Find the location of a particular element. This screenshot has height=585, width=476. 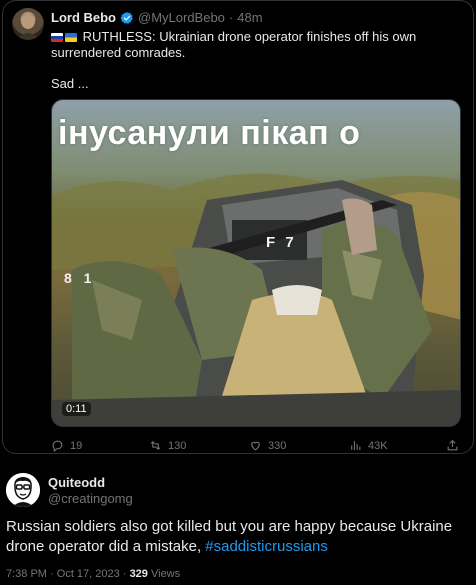

share-button is located at coordinates (452, 445).